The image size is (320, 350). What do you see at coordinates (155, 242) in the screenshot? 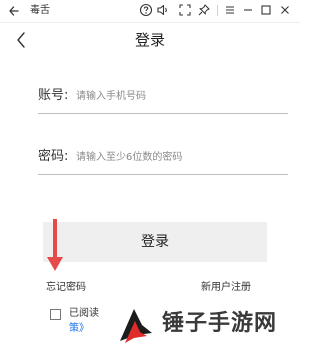
I see `login-button: 登录` at bounding box center [155, 242].